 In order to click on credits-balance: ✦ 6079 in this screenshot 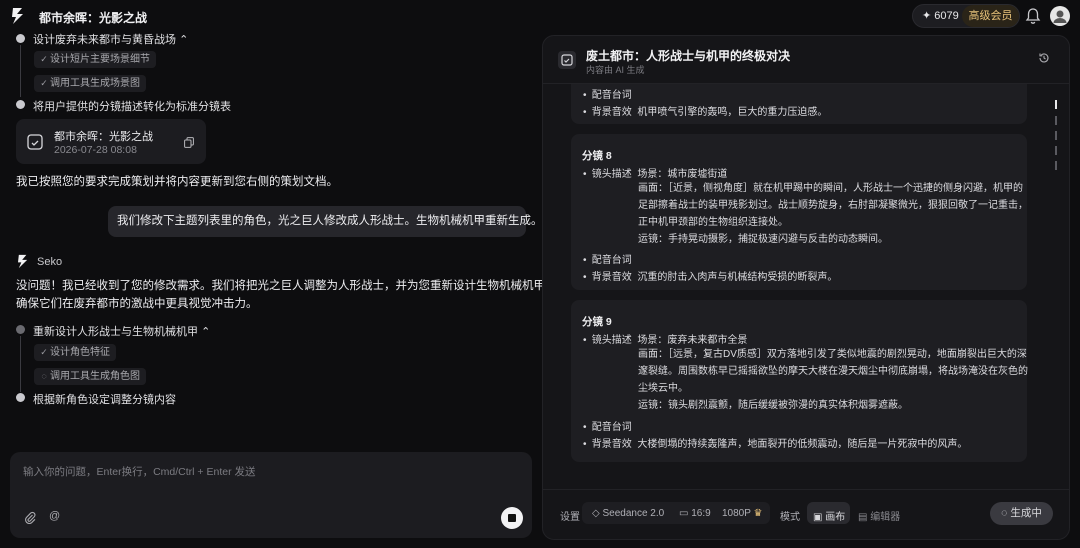, I will do `click(940, 16)`.